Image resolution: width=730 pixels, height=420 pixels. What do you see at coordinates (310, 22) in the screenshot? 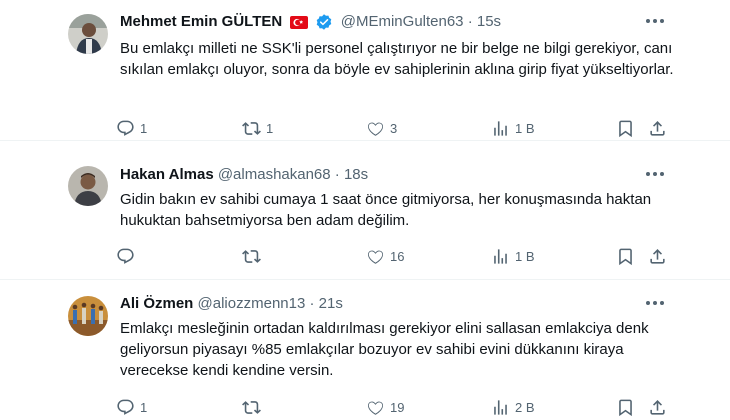
I see `tweet-header: Mehmet Emin GÜLTEN @MEminGulten63 · 15s` at bounding box center [310, 22].